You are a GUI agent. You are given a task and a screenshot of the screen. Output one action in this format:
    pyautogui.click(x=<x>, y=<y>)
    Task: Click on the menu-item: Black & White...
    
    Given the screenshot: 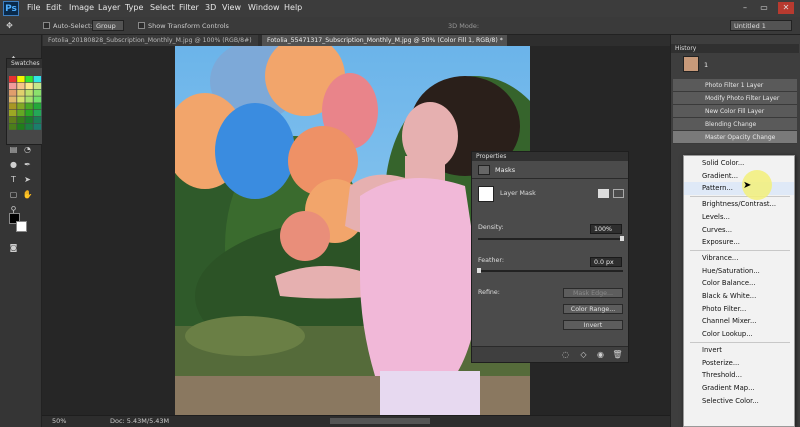 What is the action you would take?
    pyautogui.click(x=739, y=296)
    